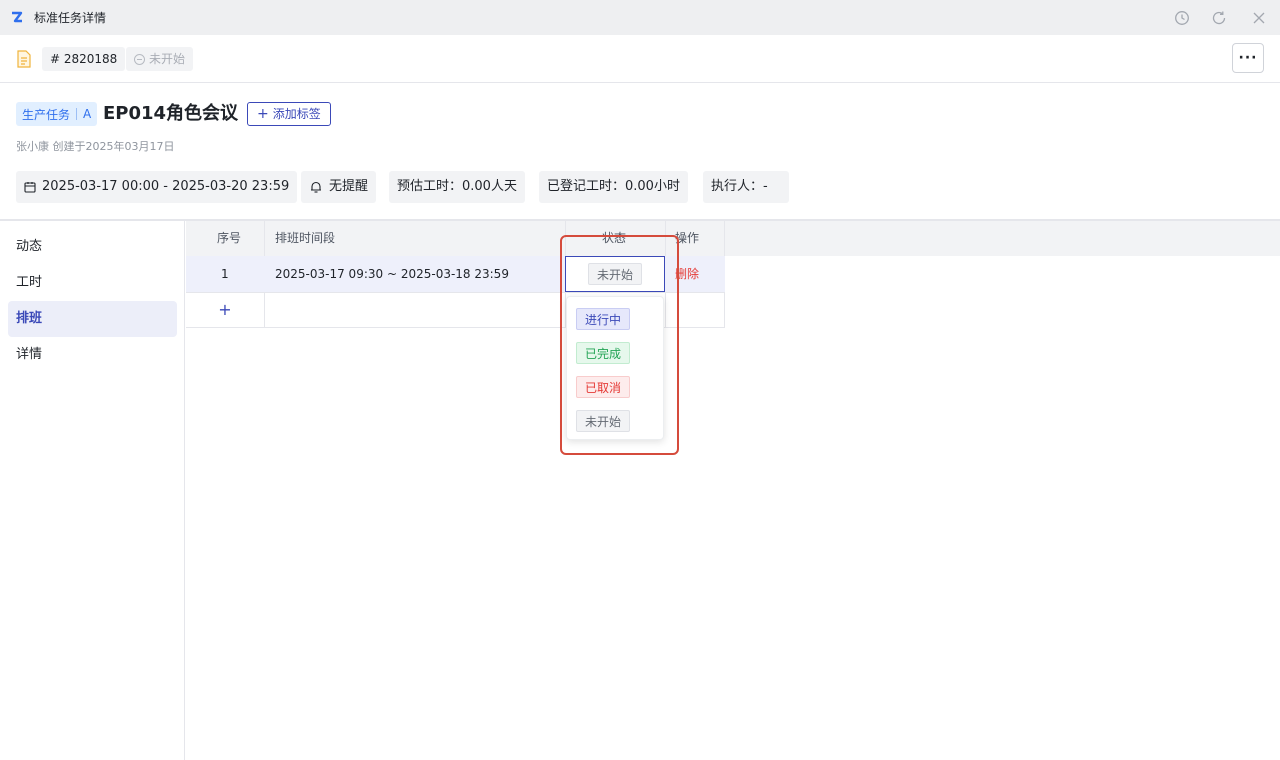  Describe the element at coordinates (225, 310) in the screenshot. I see `add-row-button: +` at that location.